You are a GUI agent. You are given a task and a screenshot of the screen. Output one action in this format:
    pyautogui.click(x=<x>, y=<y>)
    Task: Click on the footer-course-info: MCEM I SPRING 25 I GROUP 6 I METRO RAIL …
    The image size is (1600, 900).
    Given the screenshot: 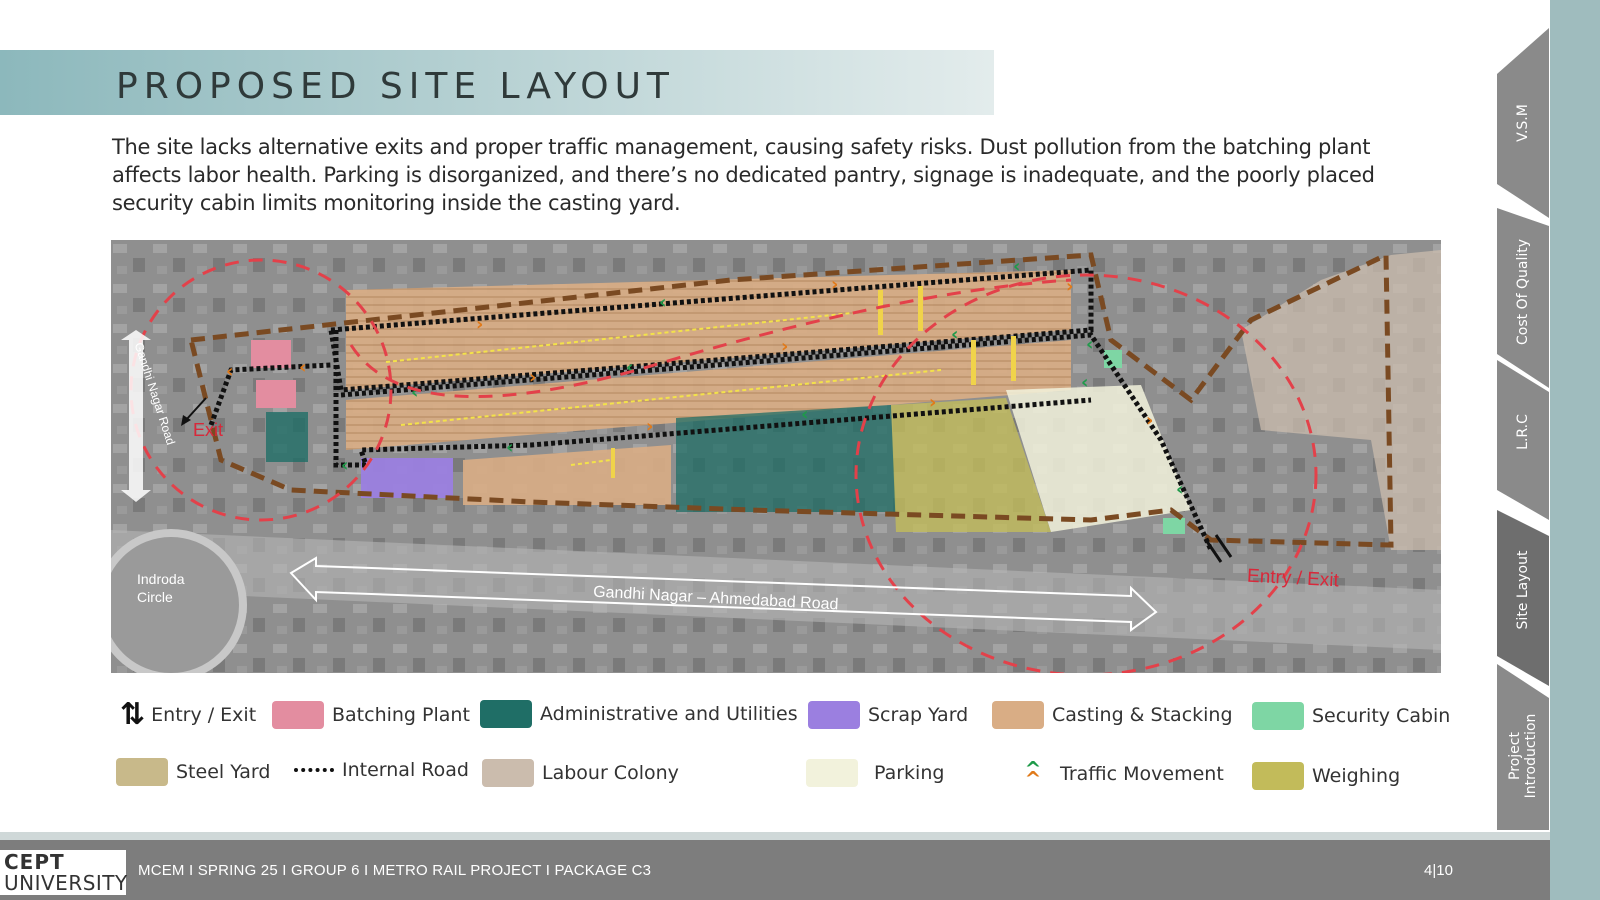 What is the action you would take?
    pyautogui.click(x=395, y=870)
    